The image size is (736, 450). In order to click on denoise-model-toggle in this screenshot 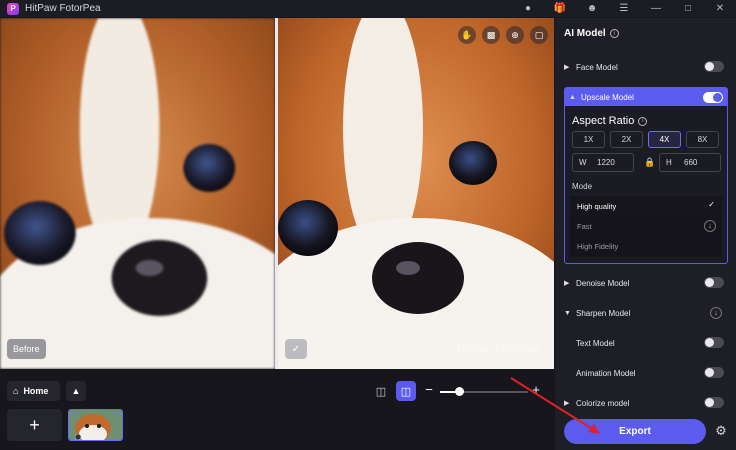, I will do `click(714, 282)`.